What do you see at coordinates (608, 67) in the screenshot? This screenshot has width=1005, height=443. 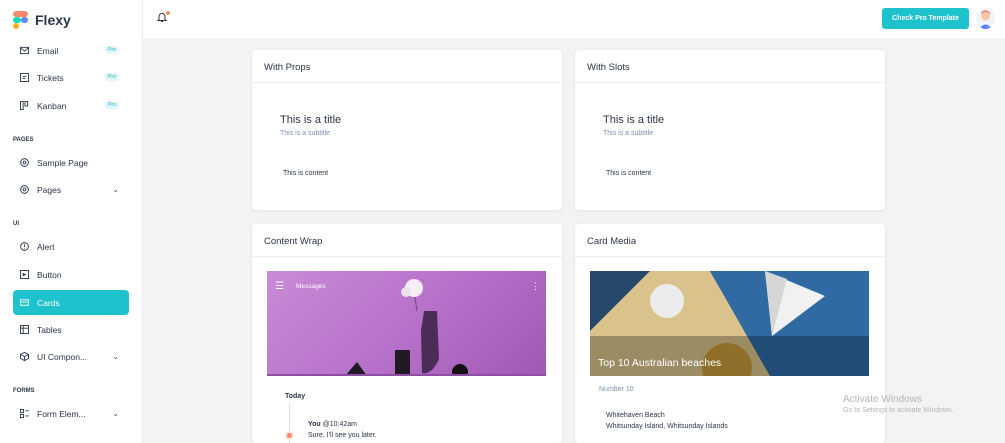 I see `card-heading: With Slots` at bounding box center [608, 67].